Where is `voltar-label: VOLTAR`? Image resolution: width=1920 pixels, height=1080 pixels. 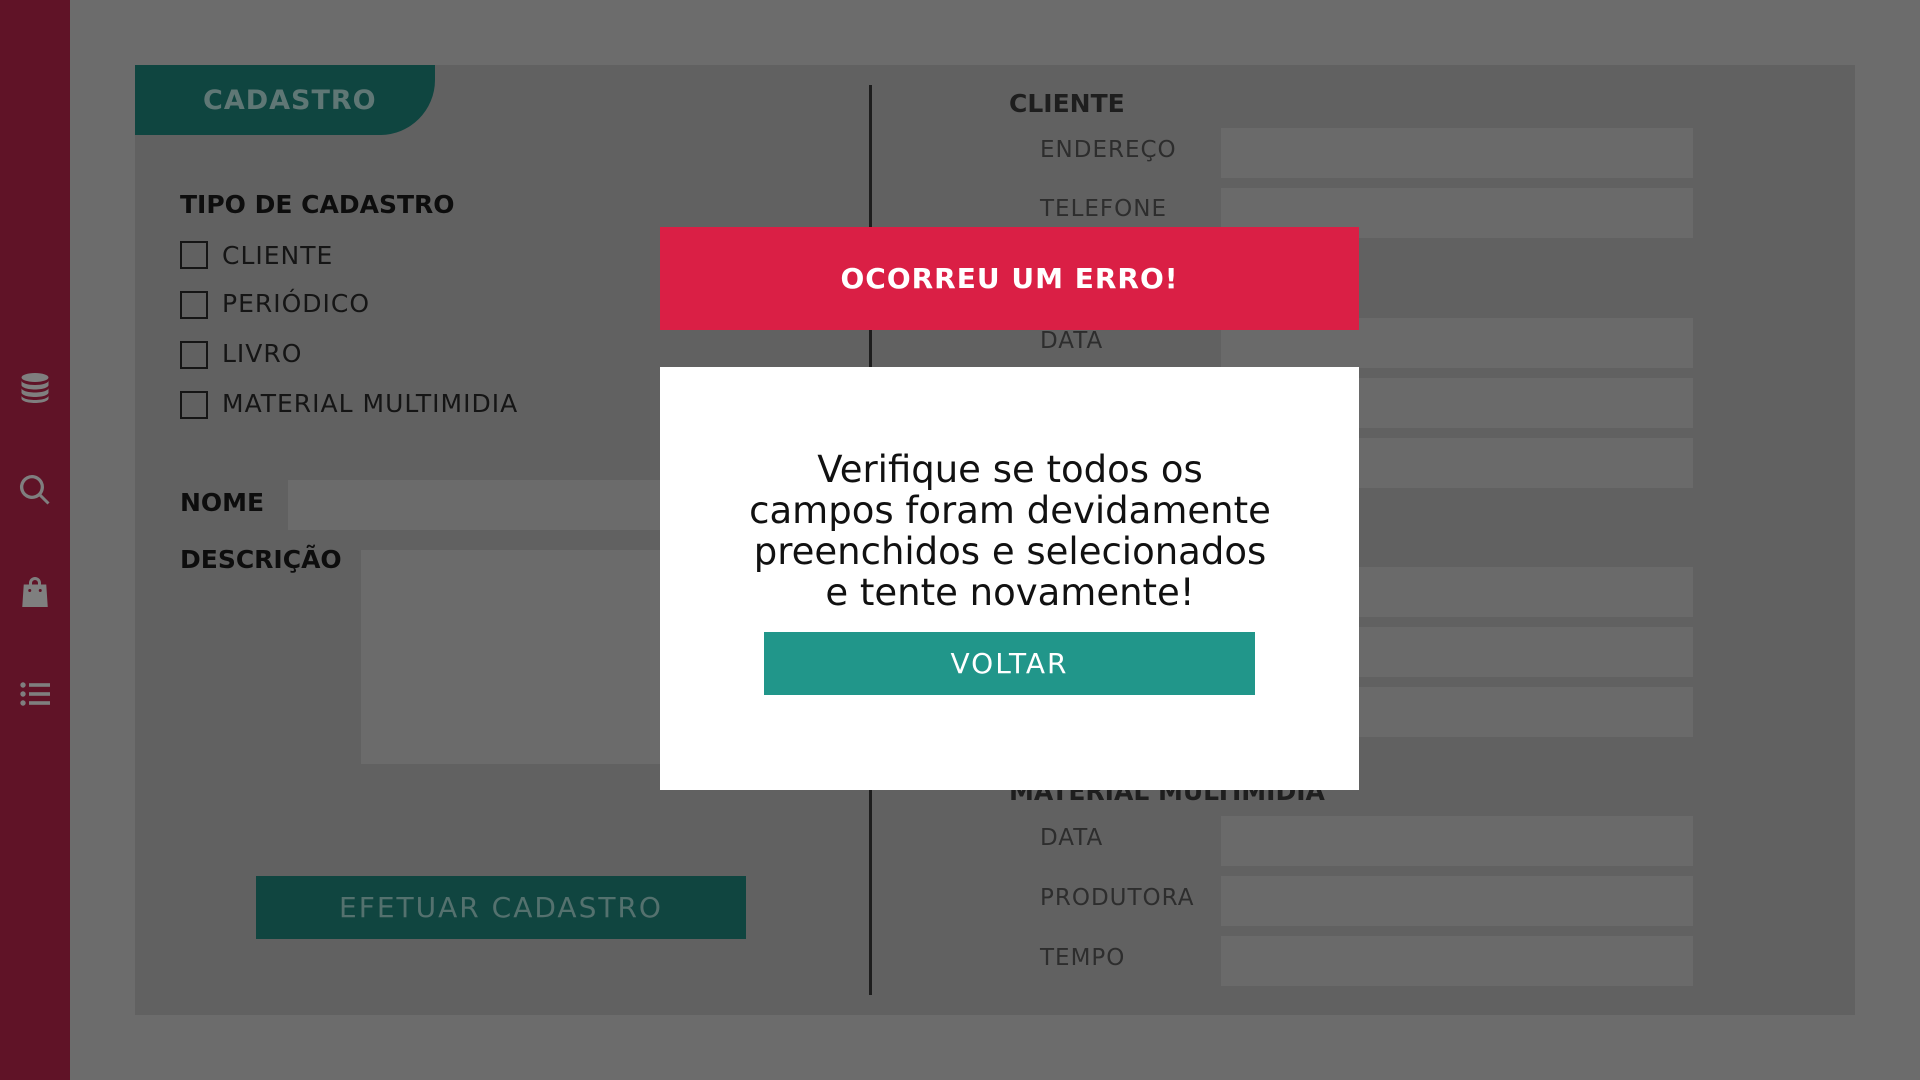
voltar-label: VOLTAR is located at coordinates (1009, 663).